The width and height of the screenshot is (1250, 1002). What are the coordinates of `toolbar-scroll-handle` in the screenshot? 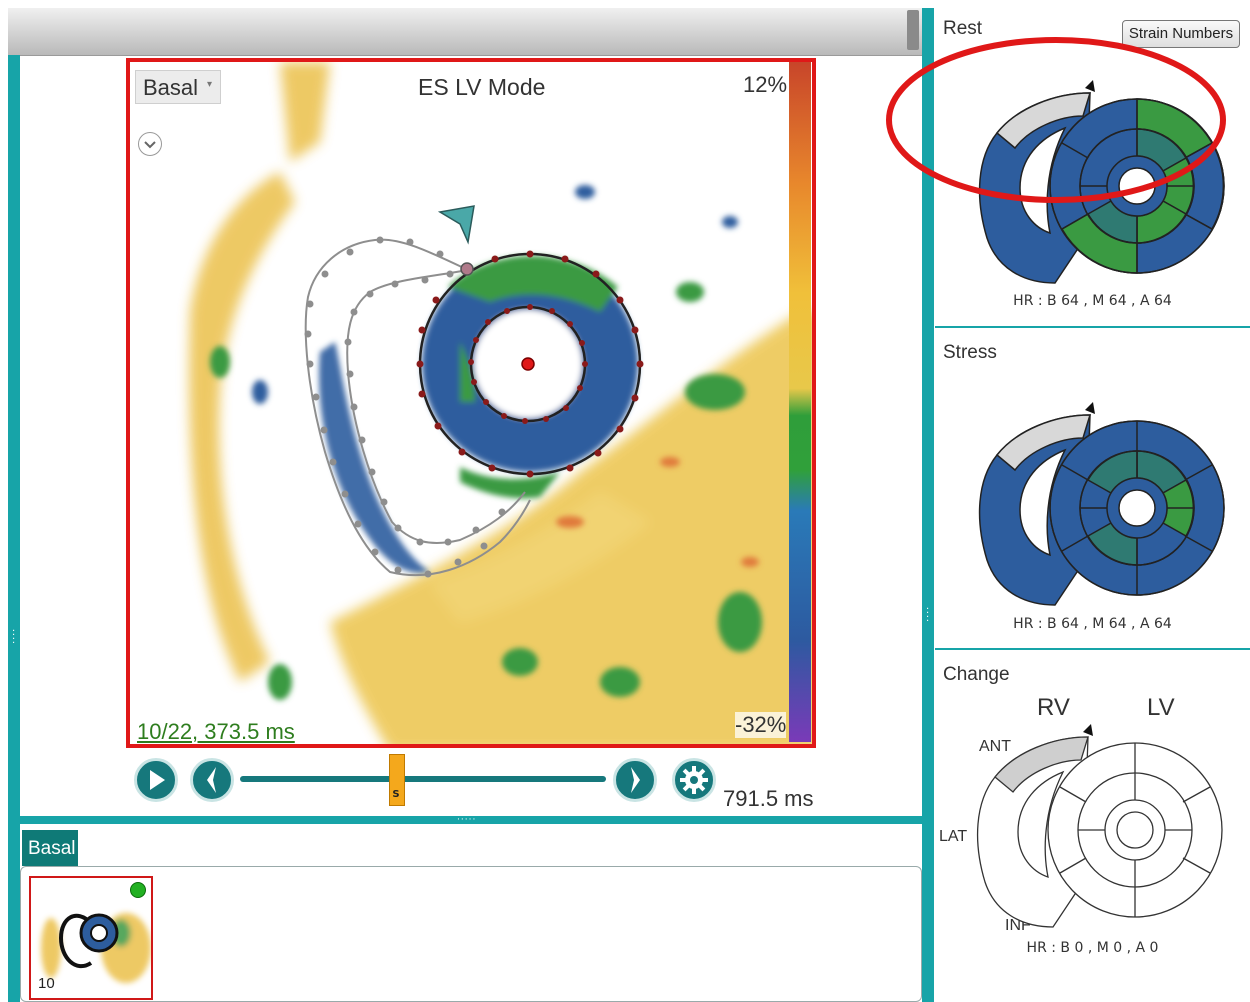 It's located at (913, 30).